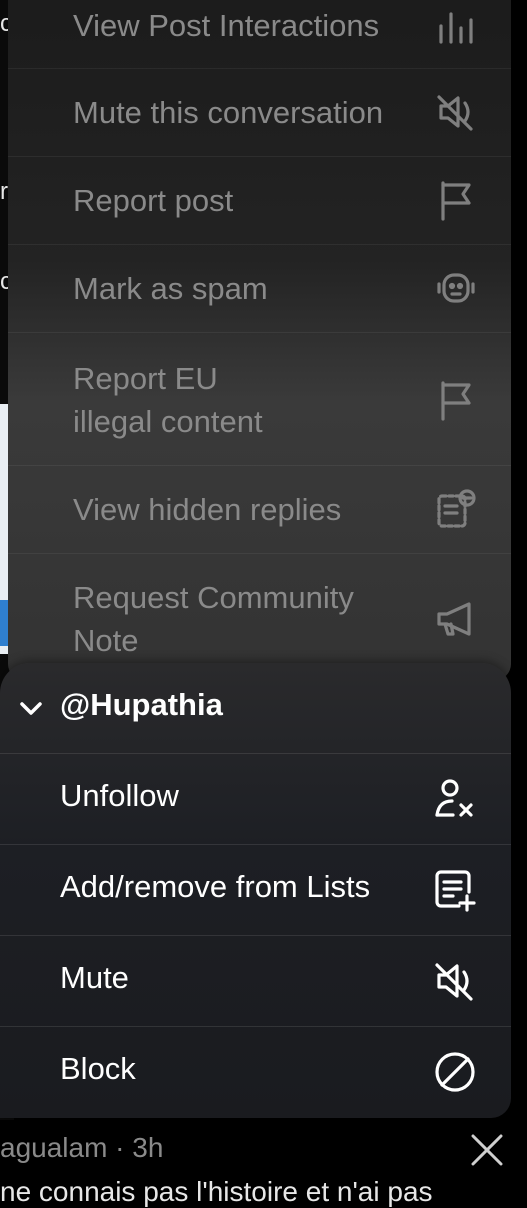 The height and width of the screenshot is (1208, 527). Describe the element at coordinates (98, 1068) in the screenshot. I see `block-label: Block` at that location.